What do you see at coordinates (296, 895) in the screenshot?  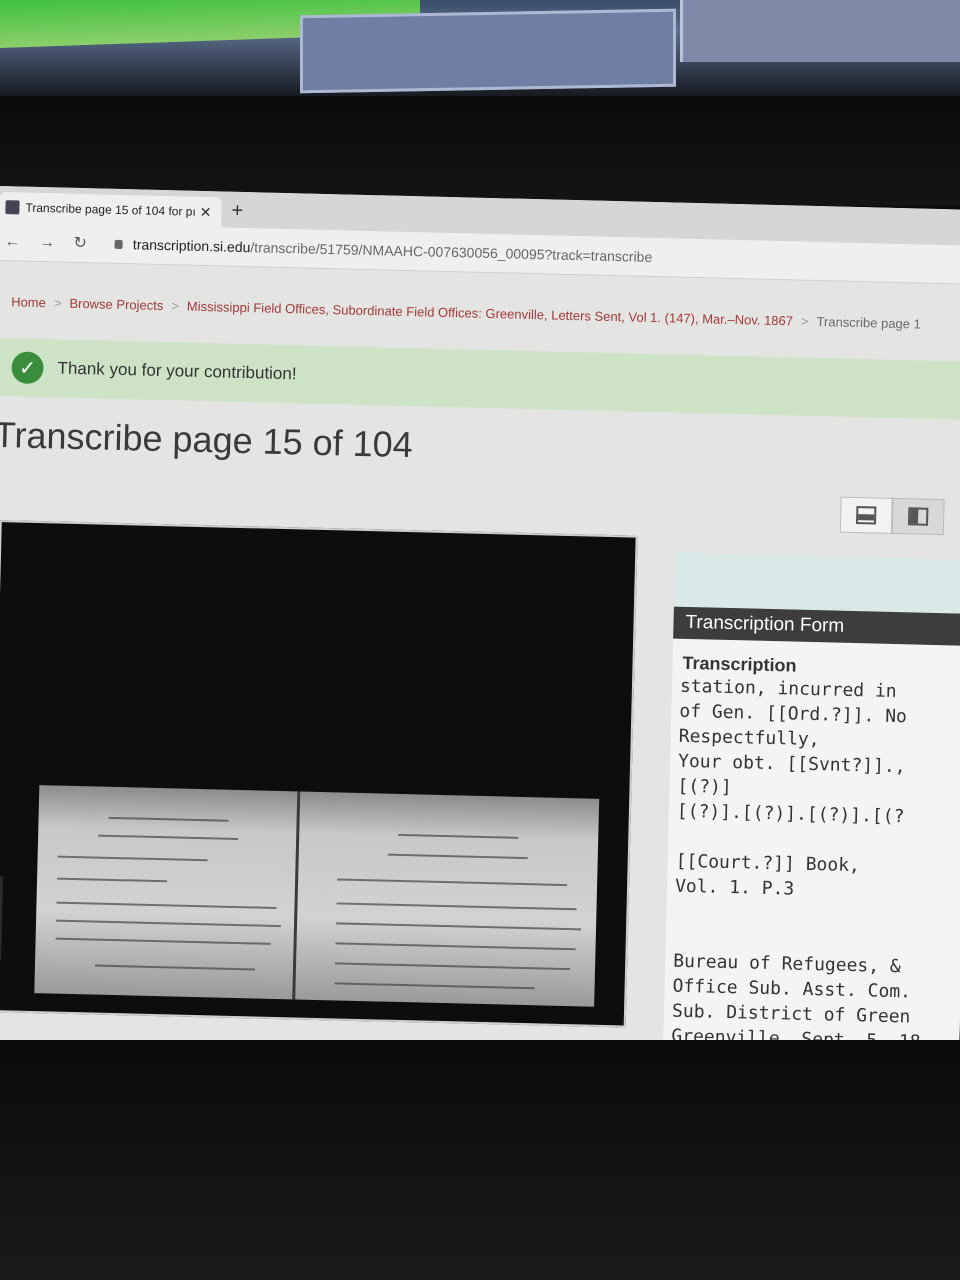 I see `page-gutter` at bounding box center [296, 895].